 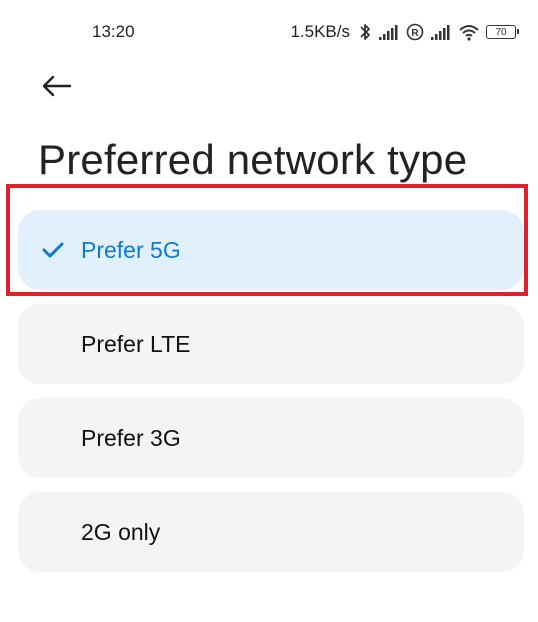 I want to click on svg-text: R, so click(x=415, y=33).